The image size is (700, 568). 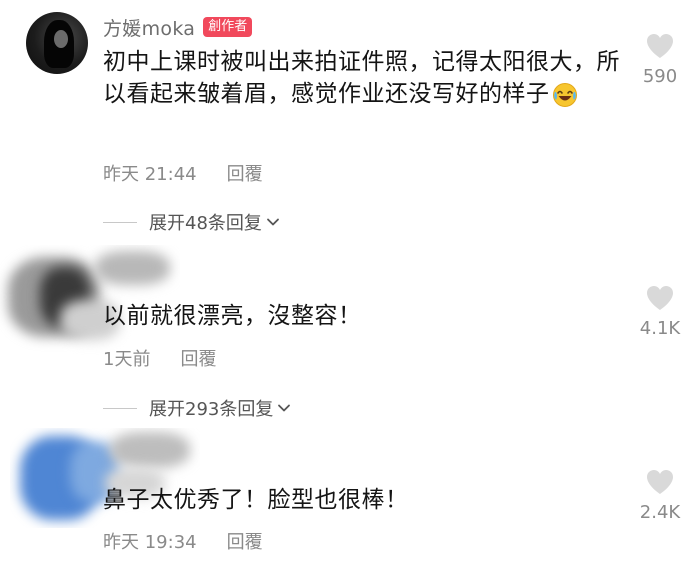 I want to click on like-count: 590, so click(x=660, y=76).